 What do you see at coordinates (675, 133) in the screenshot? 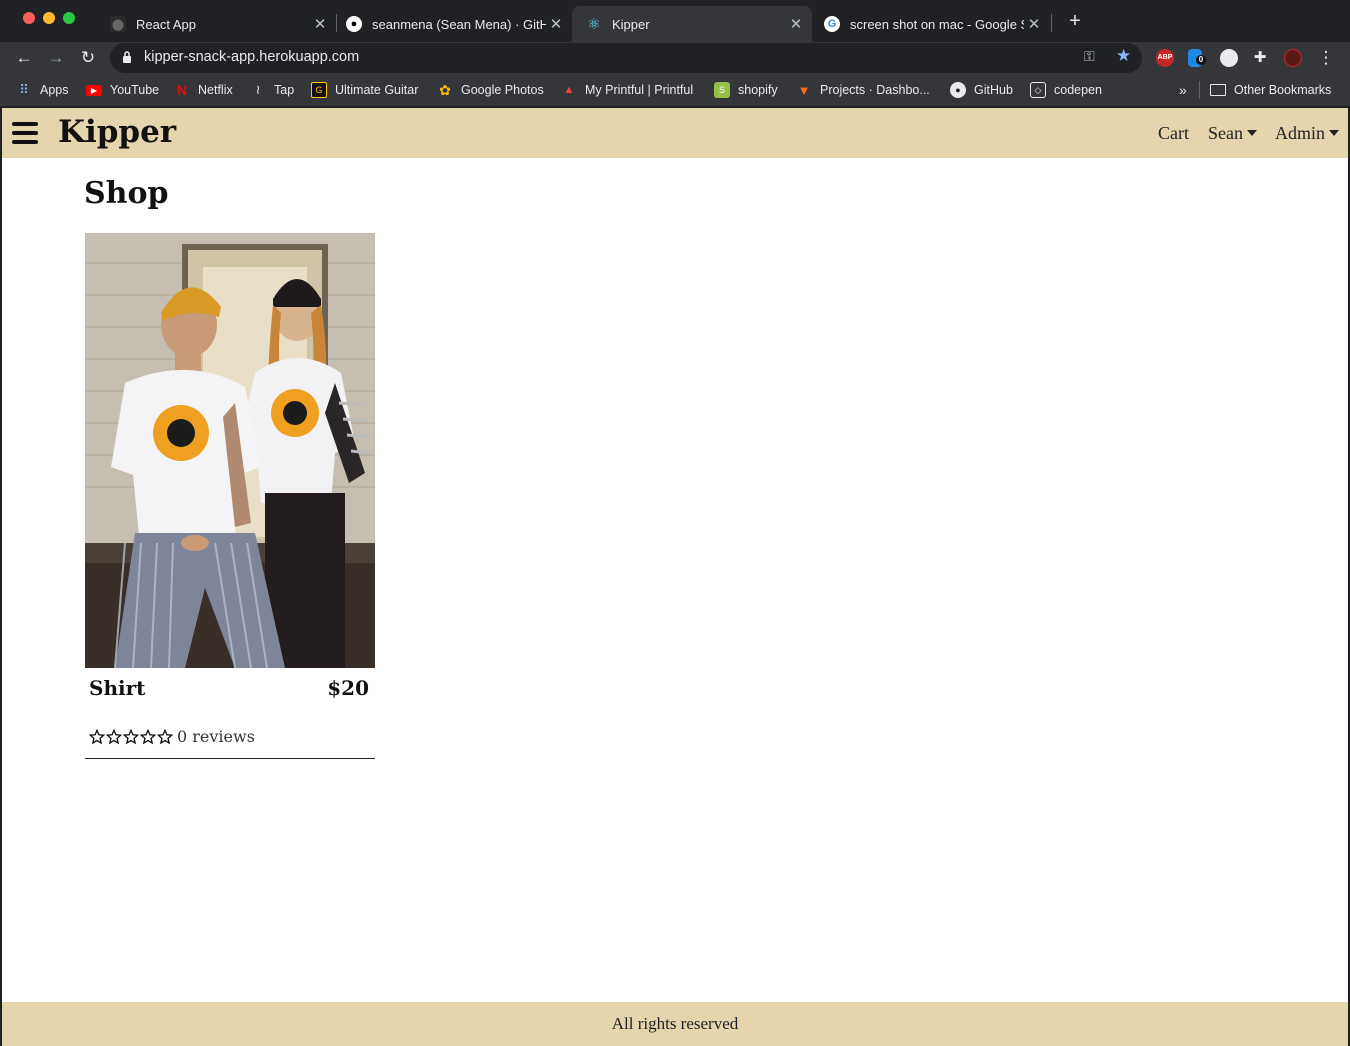
I see `site-navbar: Kipper Cart Sean Admin` at bounding box center [675, 133].